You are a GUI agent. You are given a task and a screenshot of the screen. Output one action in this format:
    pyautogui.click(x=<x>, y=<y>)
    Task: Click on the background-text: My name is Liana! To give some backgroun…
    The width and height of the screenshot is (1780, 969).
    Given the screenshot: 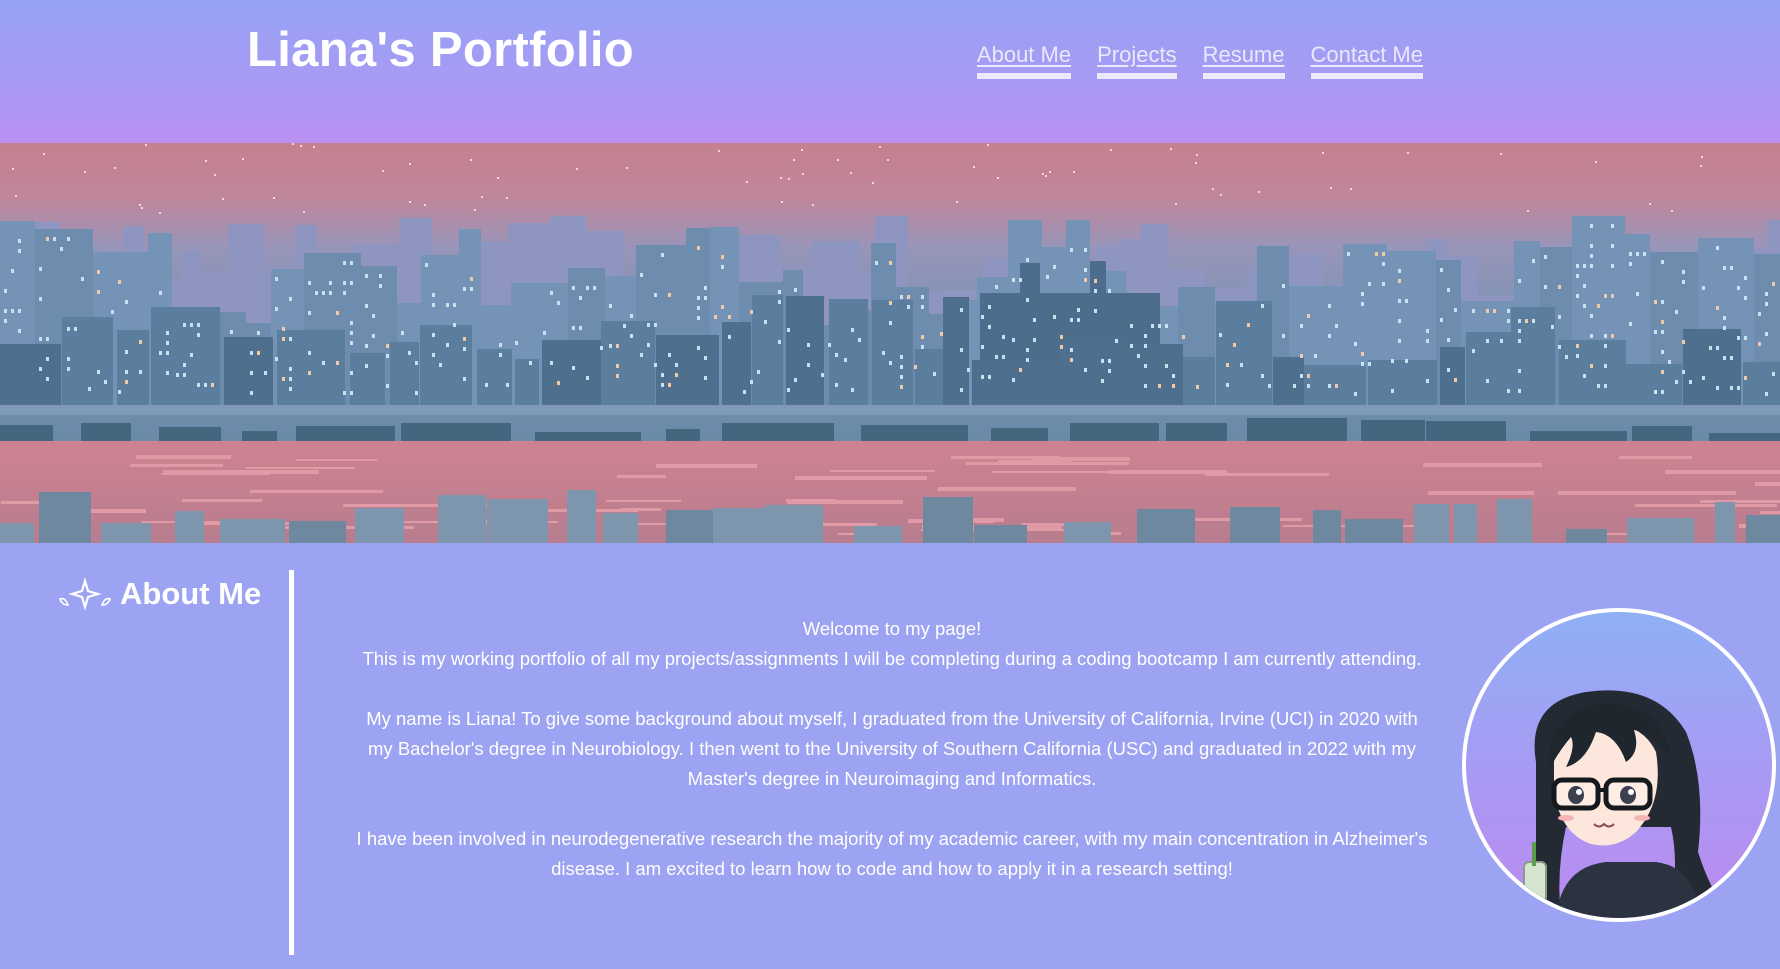 What is the action you would take?
    pyautogui.click(x=892, y=748)
    